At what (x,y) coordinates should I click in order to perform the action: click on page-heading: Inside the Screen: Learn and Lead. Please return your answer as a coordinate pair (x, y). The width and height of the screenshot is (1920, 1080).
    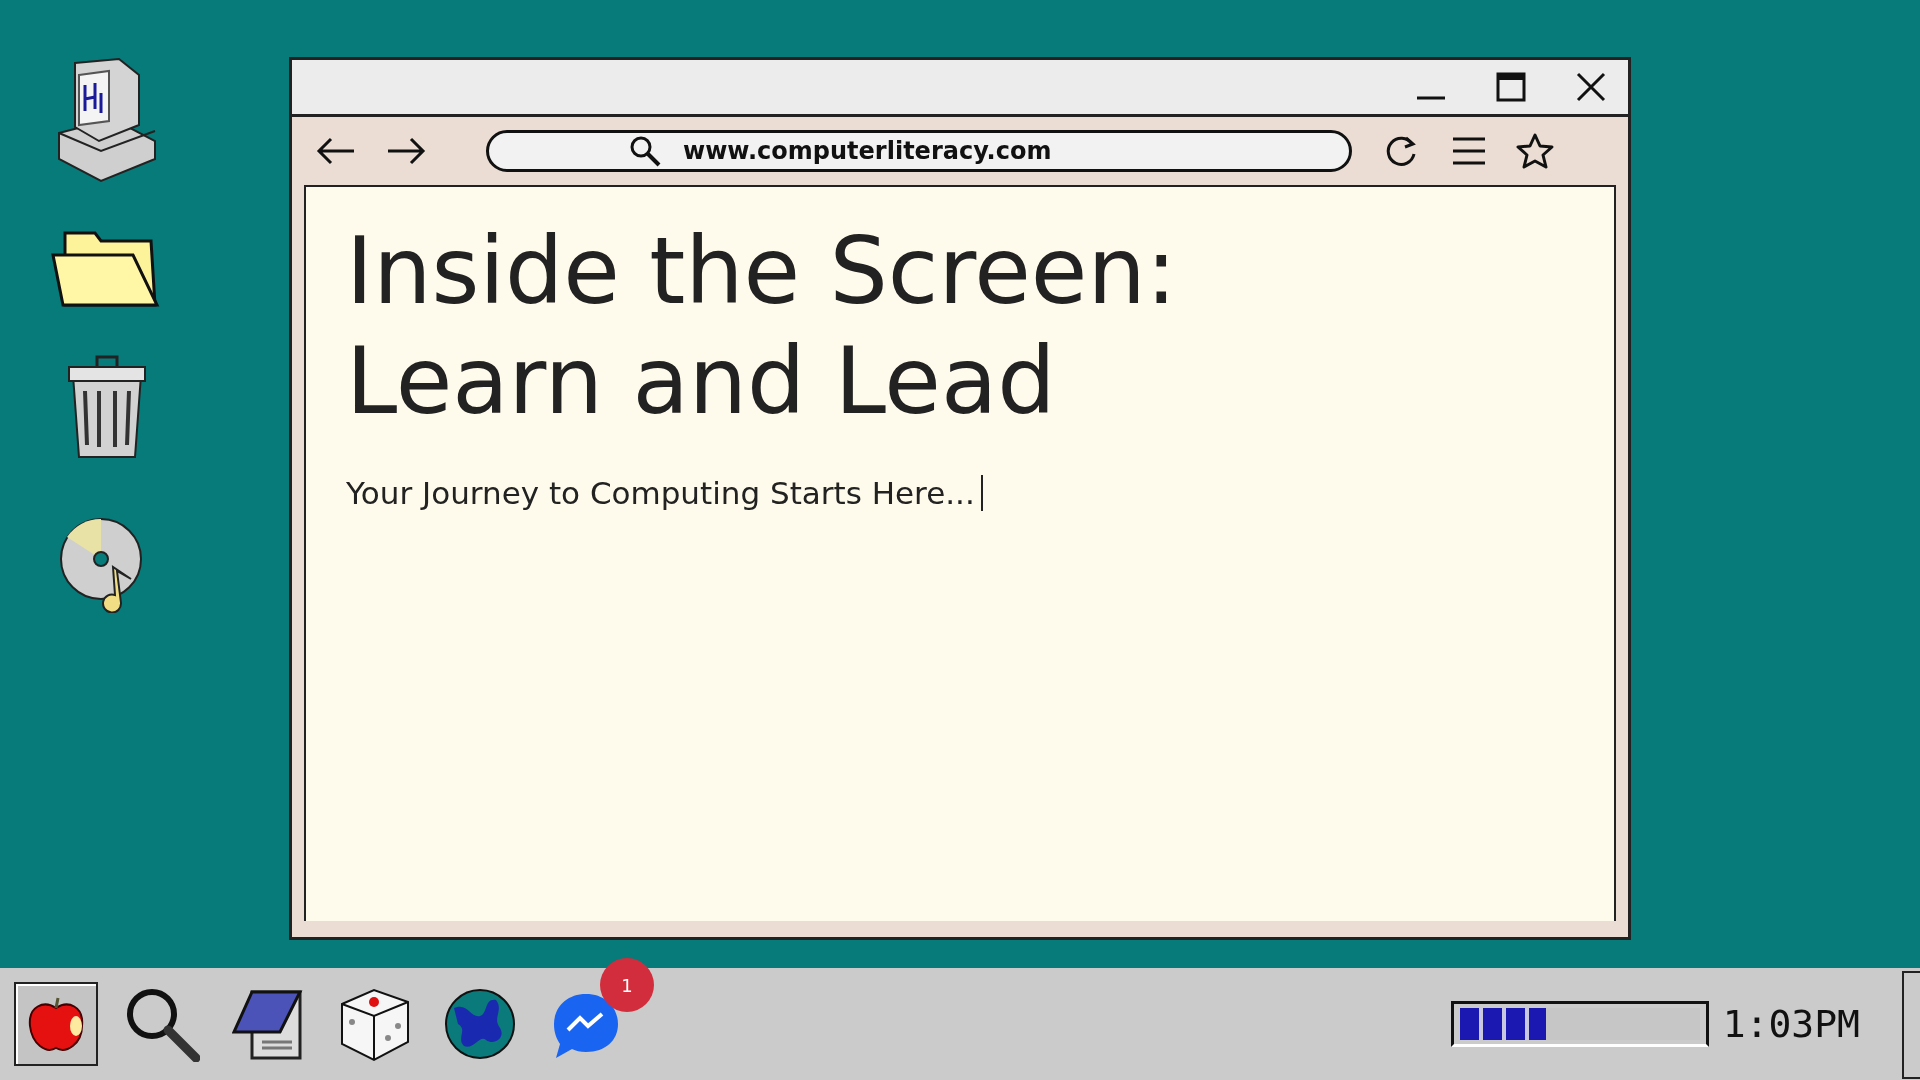
    Looking at the image, I should click on (762, 327).